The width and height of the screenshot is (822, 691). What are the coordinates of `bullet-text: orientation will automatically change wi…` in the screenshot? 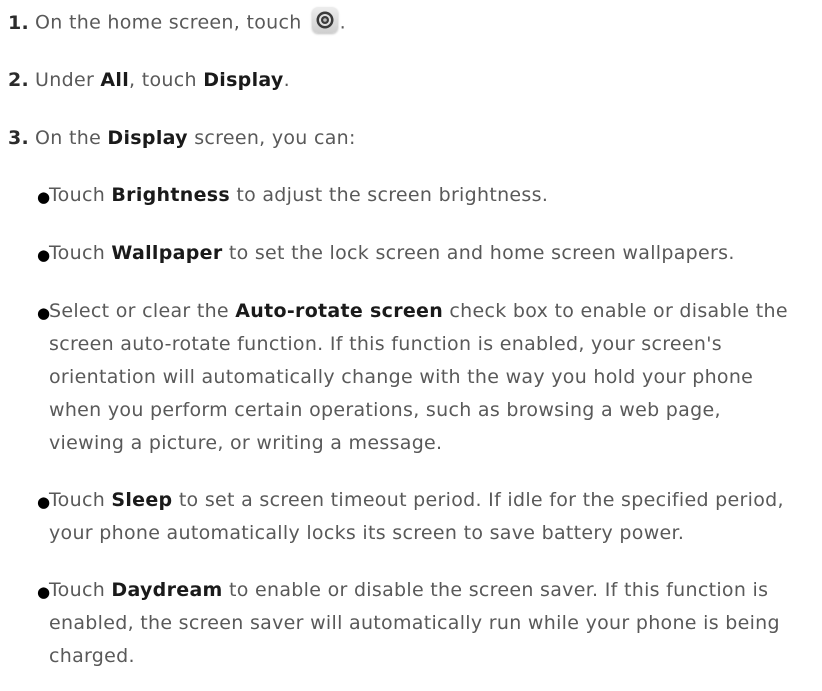 It's located at (401, 377).